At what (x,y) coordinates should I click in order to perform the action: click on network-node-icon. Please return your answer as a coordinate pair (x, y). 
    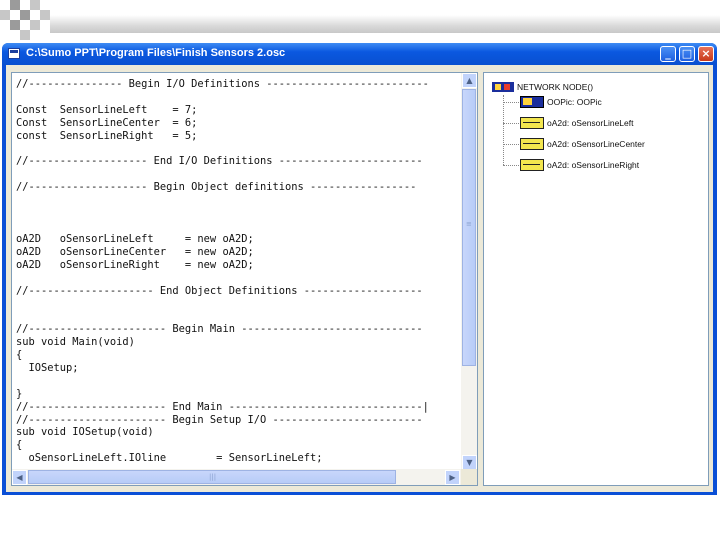
    Looking at the image, I should click on (503, 87).